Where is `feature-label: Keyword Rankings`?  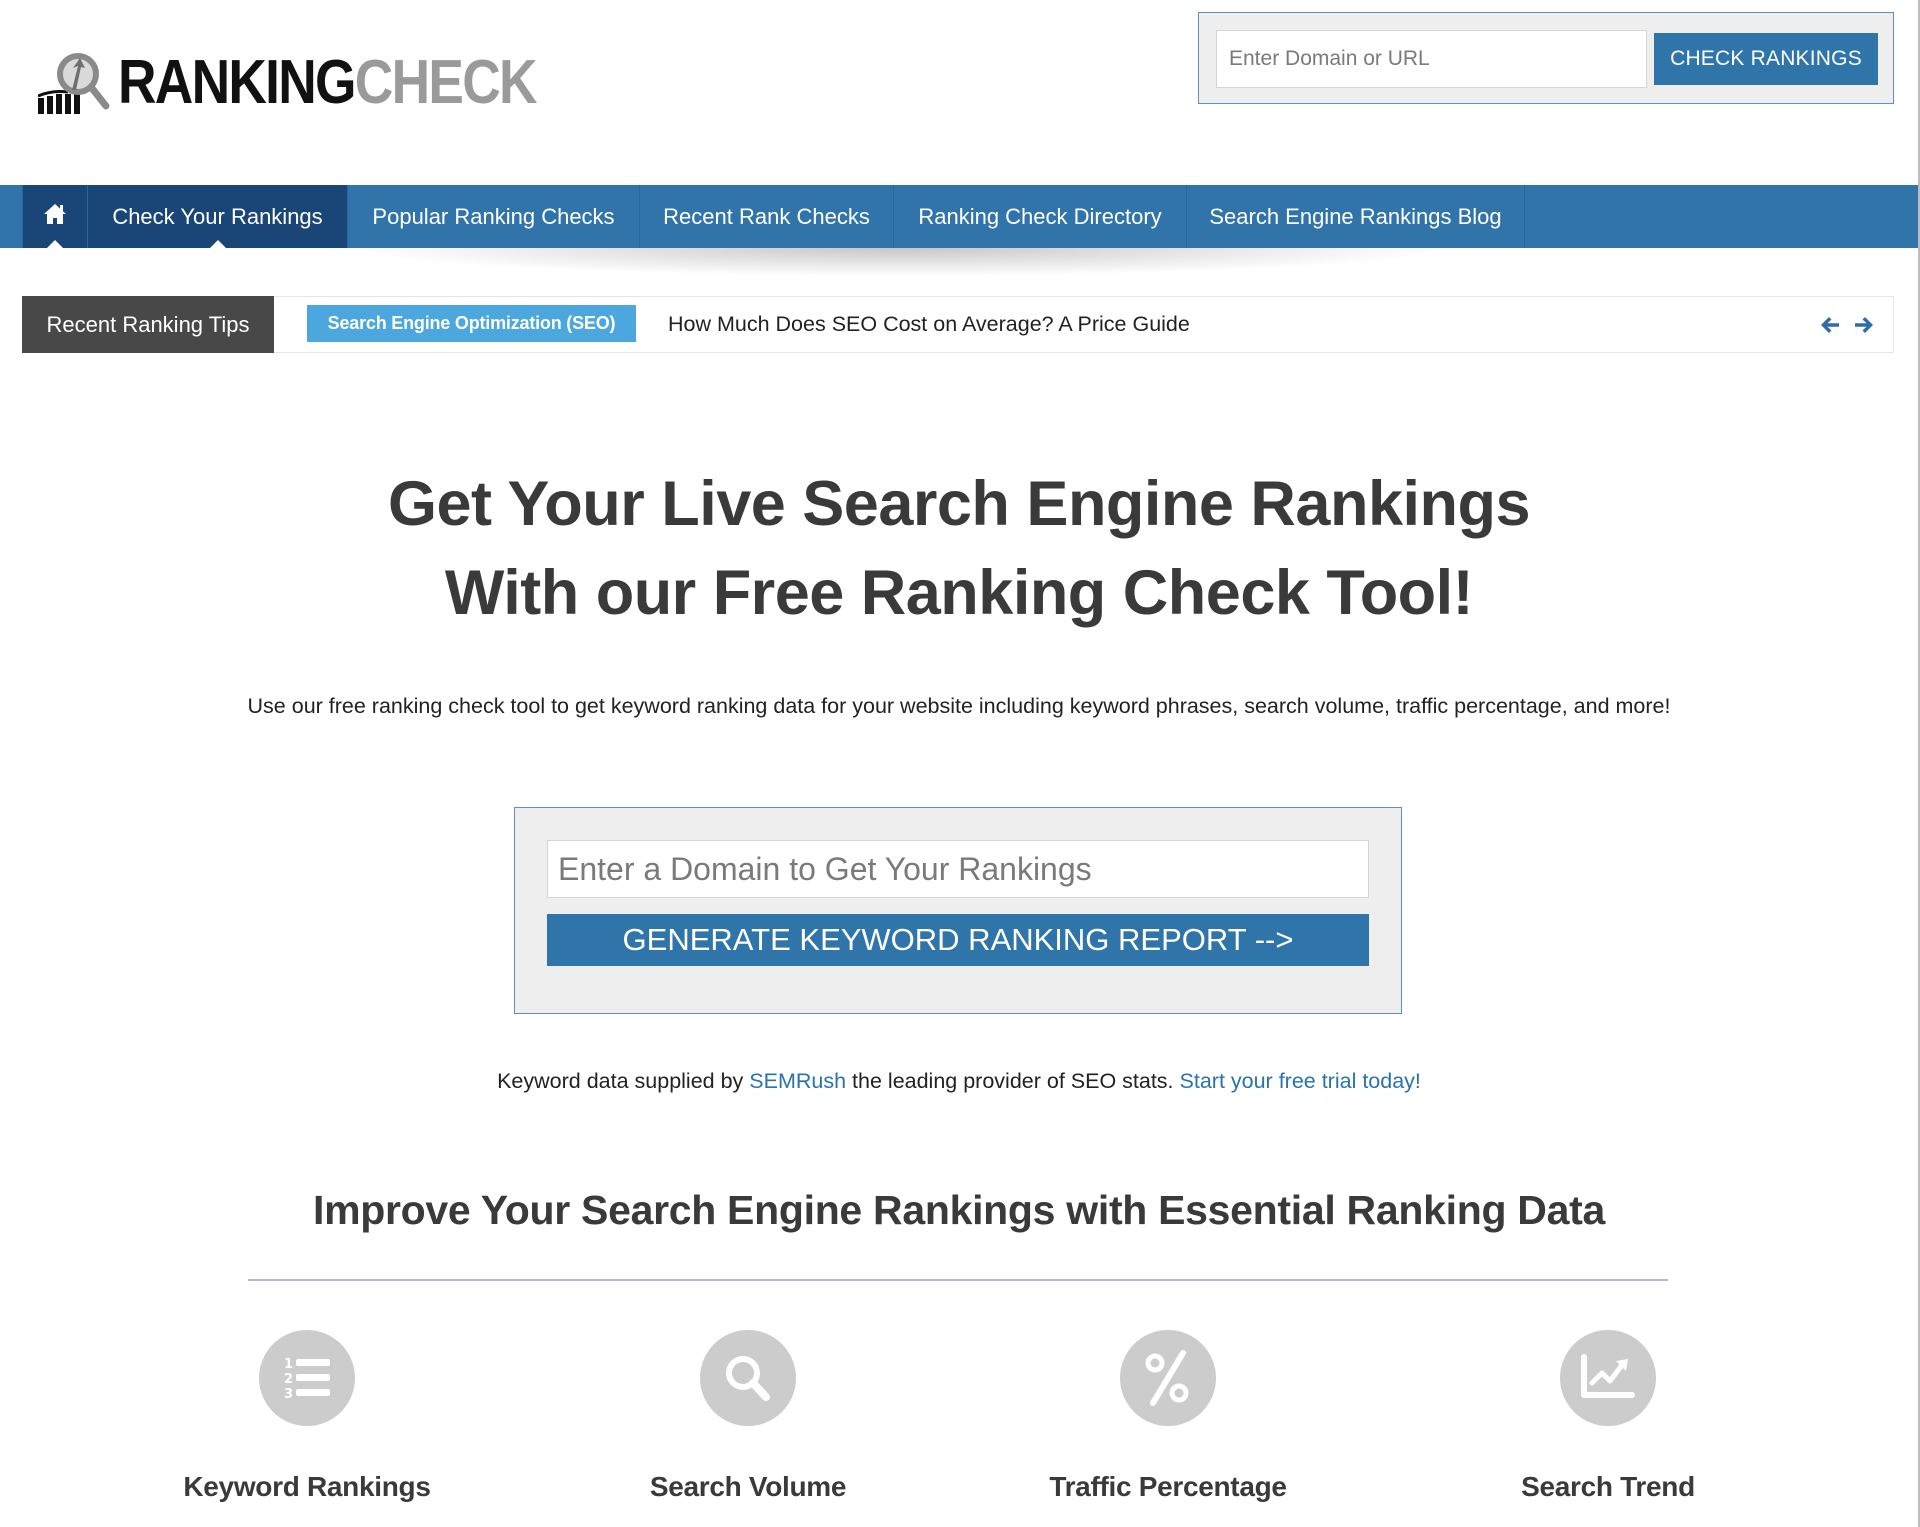 feature-label: Keyword Rankings is located at coordinates (307, 1486).